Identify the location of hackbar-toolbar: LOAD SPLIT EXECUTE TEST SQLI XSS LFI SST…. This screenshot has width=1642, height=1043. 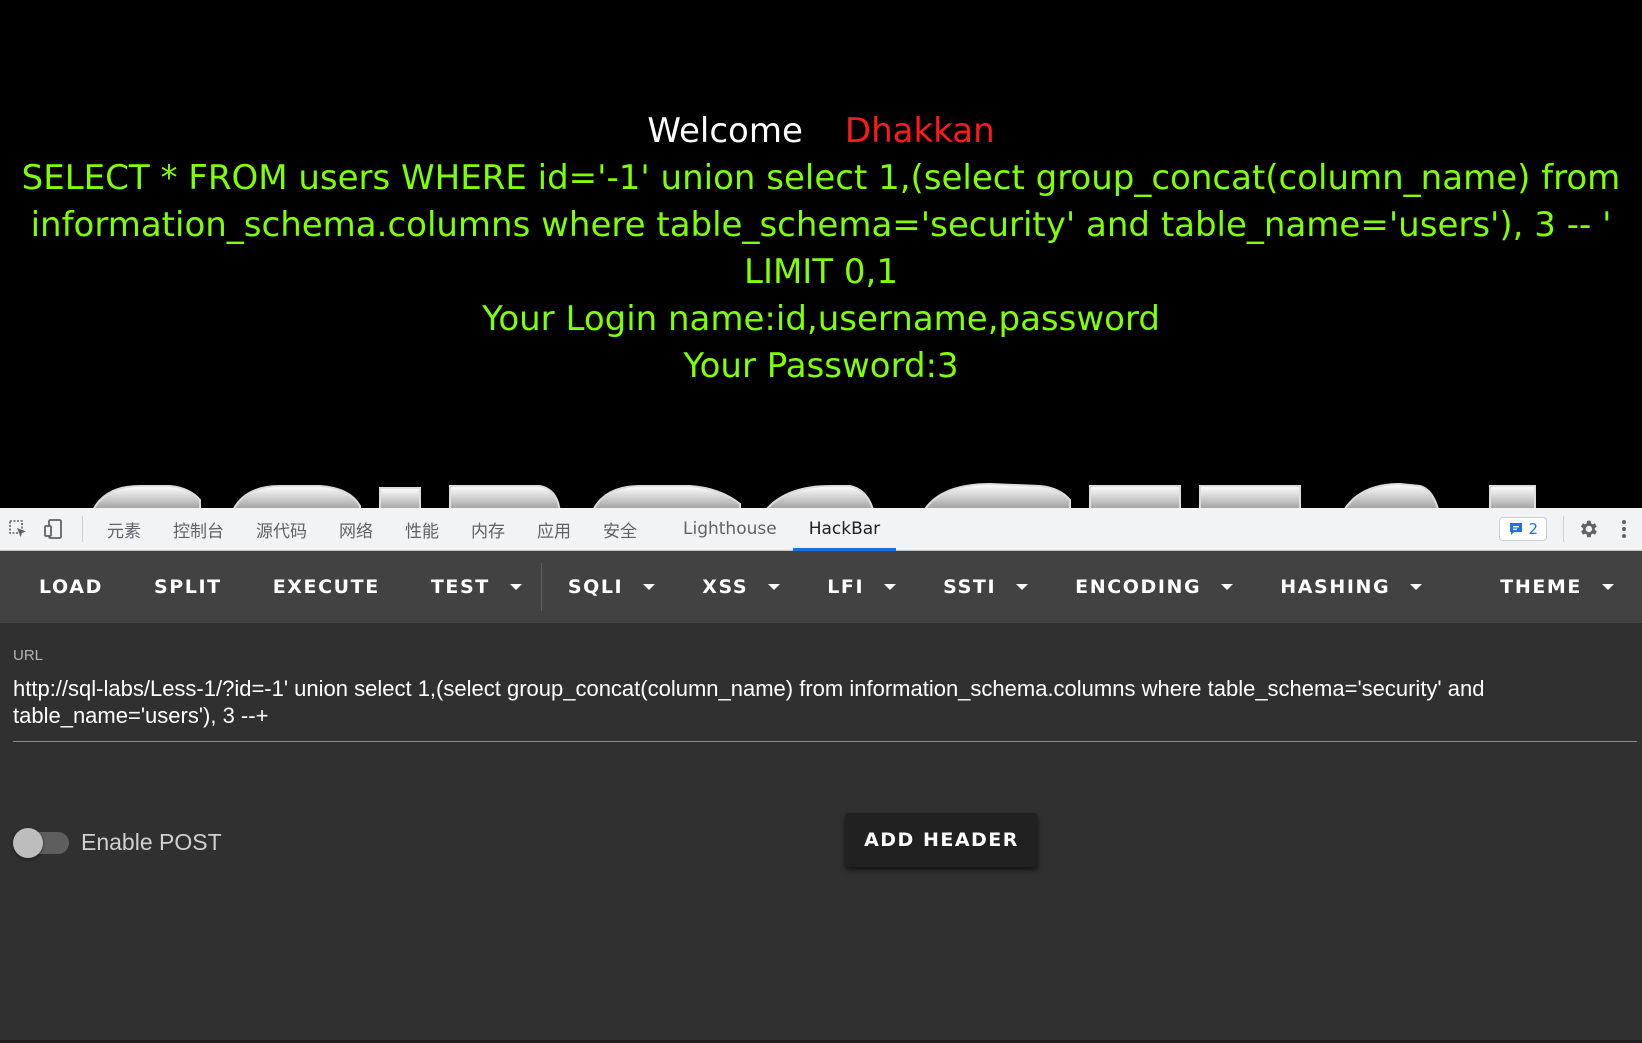
(821, 587).